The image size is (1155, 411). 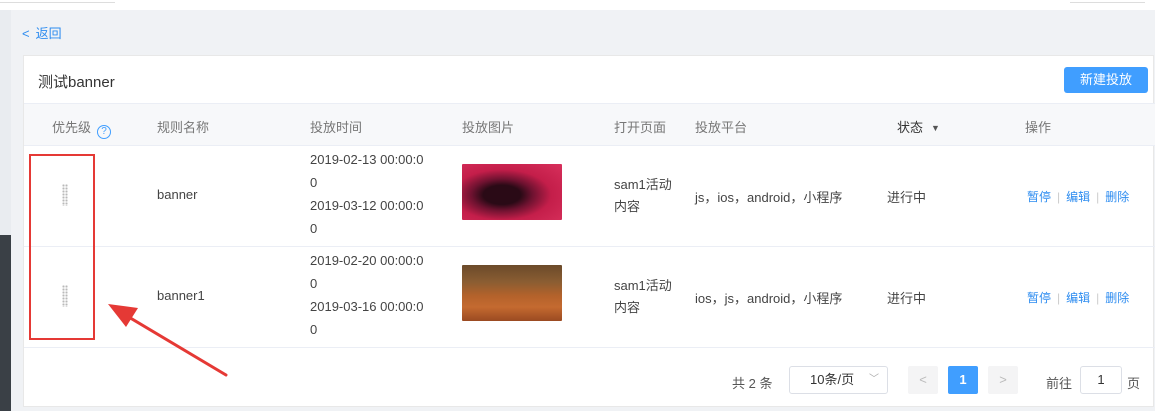 I want to click on header-priority: 优先级?, so click(x=82, y=128).